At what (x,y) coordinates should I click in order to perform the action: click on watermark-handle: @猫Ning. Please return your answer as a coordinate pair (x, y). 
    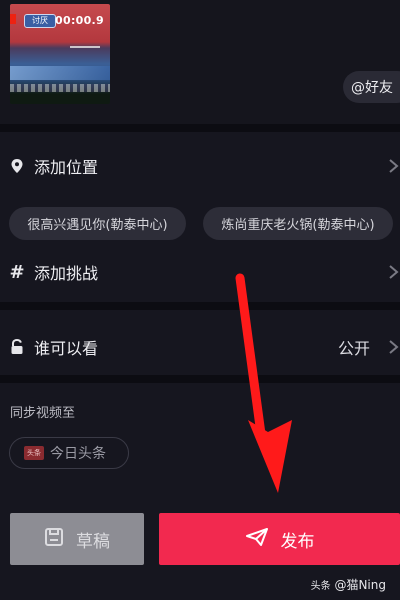
    Looking at the image, I should click on (360, 585).